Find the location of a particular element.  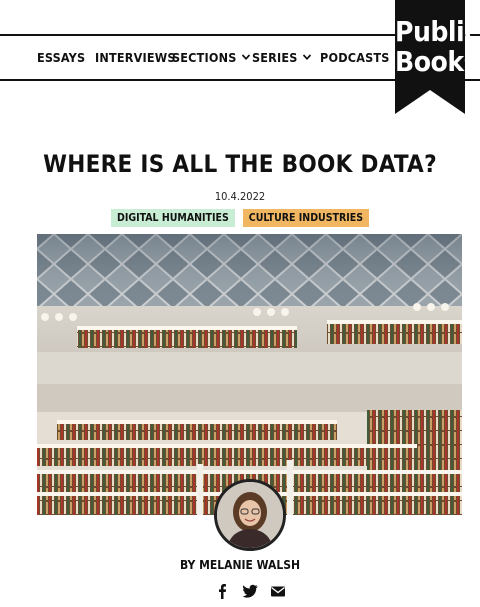

tag-culture-industries: CULTURE INDUSTRIES is located at coordinates (306, 218).